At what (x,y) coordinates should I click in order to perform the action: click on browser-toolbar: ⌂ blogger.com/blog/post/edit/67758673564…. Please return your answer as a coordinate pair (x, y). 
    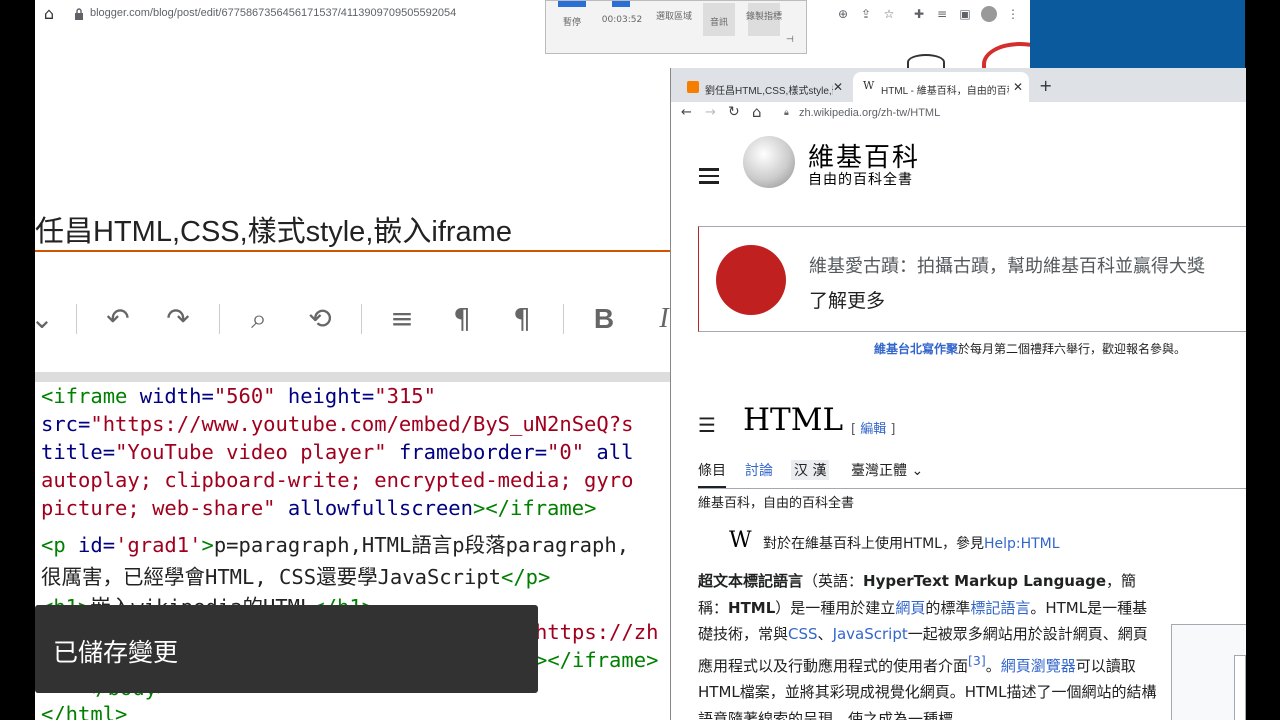
    Looking at the image, I should click on (532, 15).